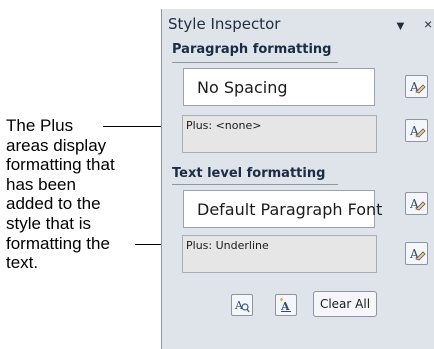 The image size is (434, 349). Describe the element at coordinates (242, 87) in the screenshot. I see `paragraph-style-name: No Spacing` at that location.